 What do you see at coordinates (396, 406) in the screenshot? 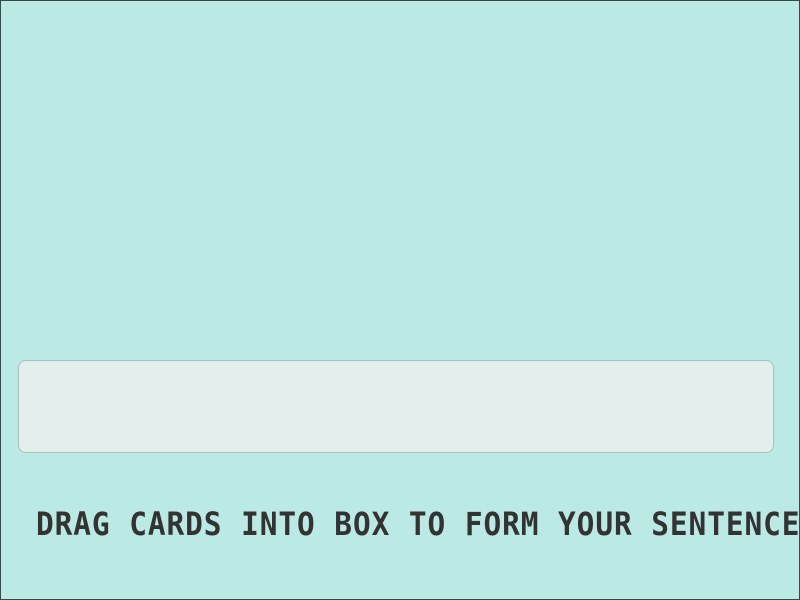
I see `sentence-drop-box` at bounding box center [396, 406].